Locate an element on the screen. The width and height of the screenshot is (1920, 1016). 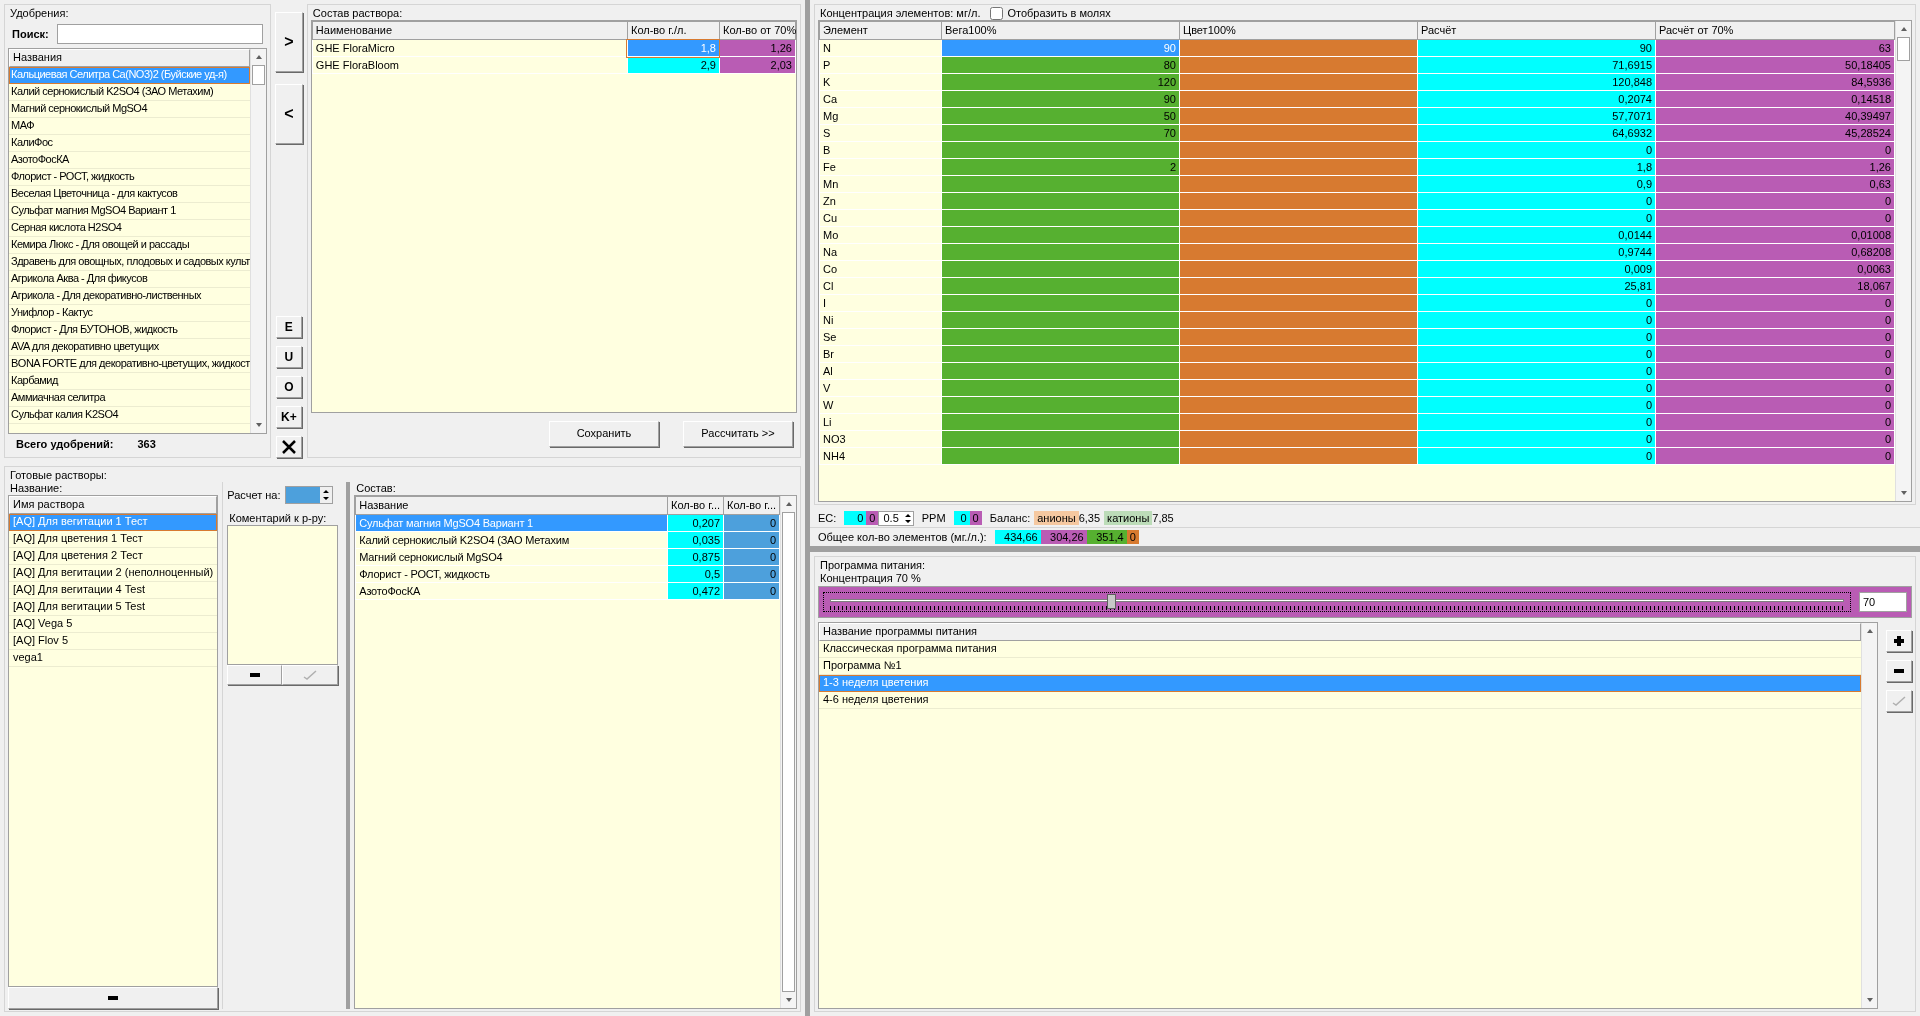
field-label: EC: is located at coordinates (827, 518).